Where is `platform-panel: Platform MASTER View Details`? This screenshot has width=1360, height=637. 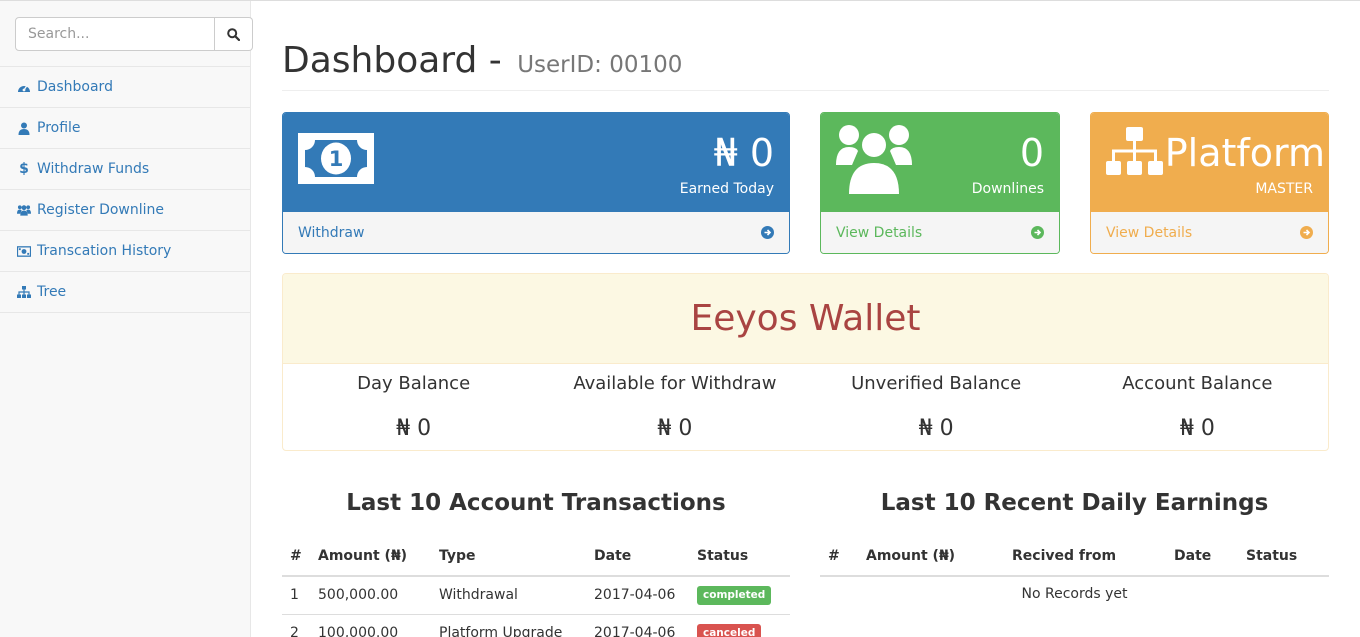
platform-panel: Platform MASTER View Details is located at coordinates (1209, 183).